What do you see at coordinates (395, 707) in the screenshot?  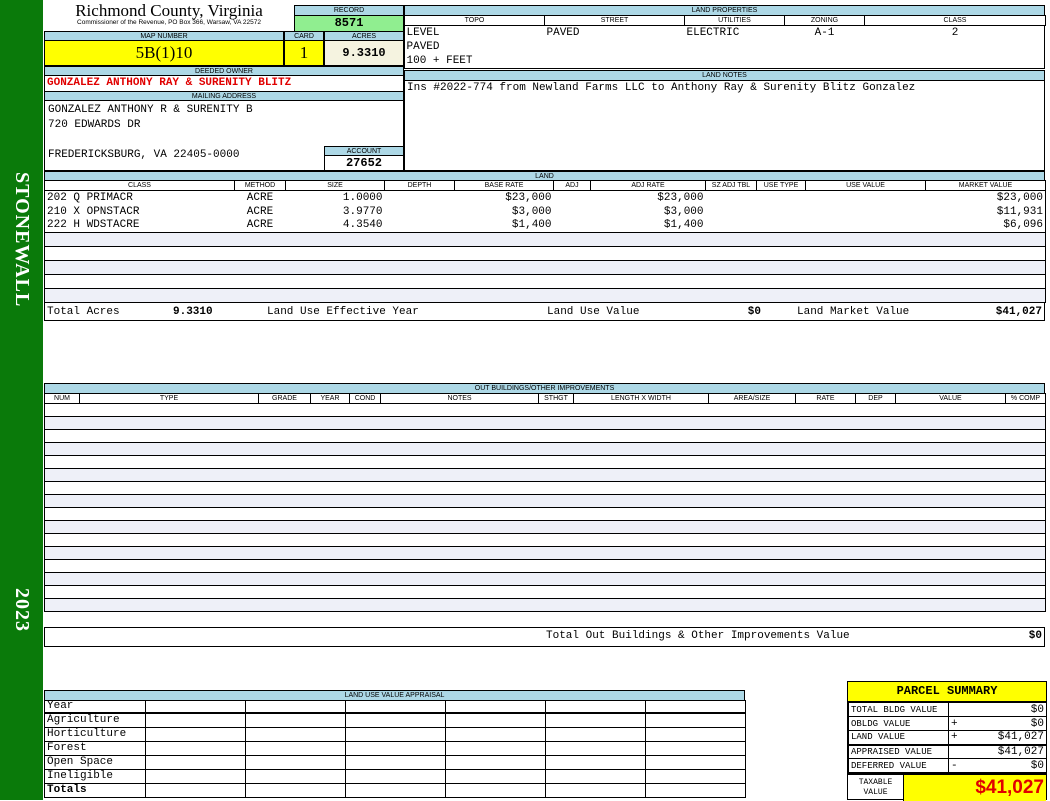 I see `land-use-row: Year` at bounding box center [395, 707].